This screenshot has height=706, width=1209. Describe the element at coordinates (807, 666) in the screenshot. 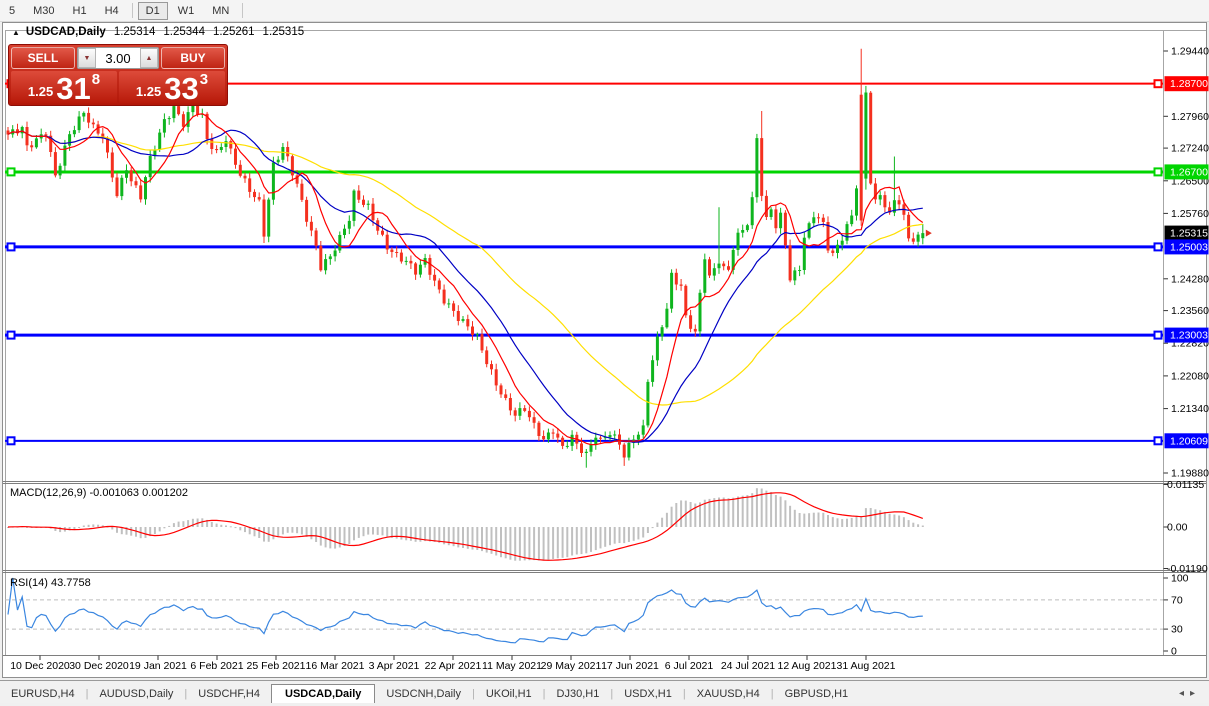

I see `svg-text: 12 Aug 2021` at that location.